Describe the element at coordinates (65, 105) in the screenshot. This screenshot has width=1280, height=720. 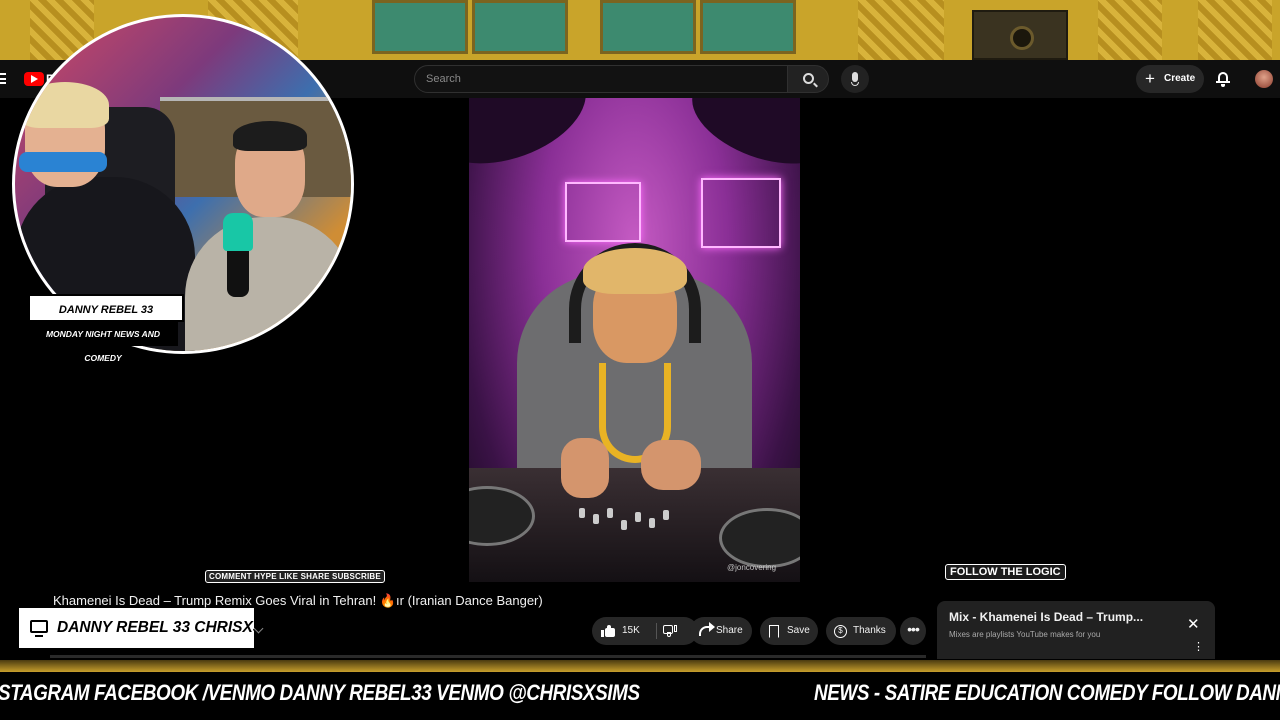
I see `host-left-hair` at that location.